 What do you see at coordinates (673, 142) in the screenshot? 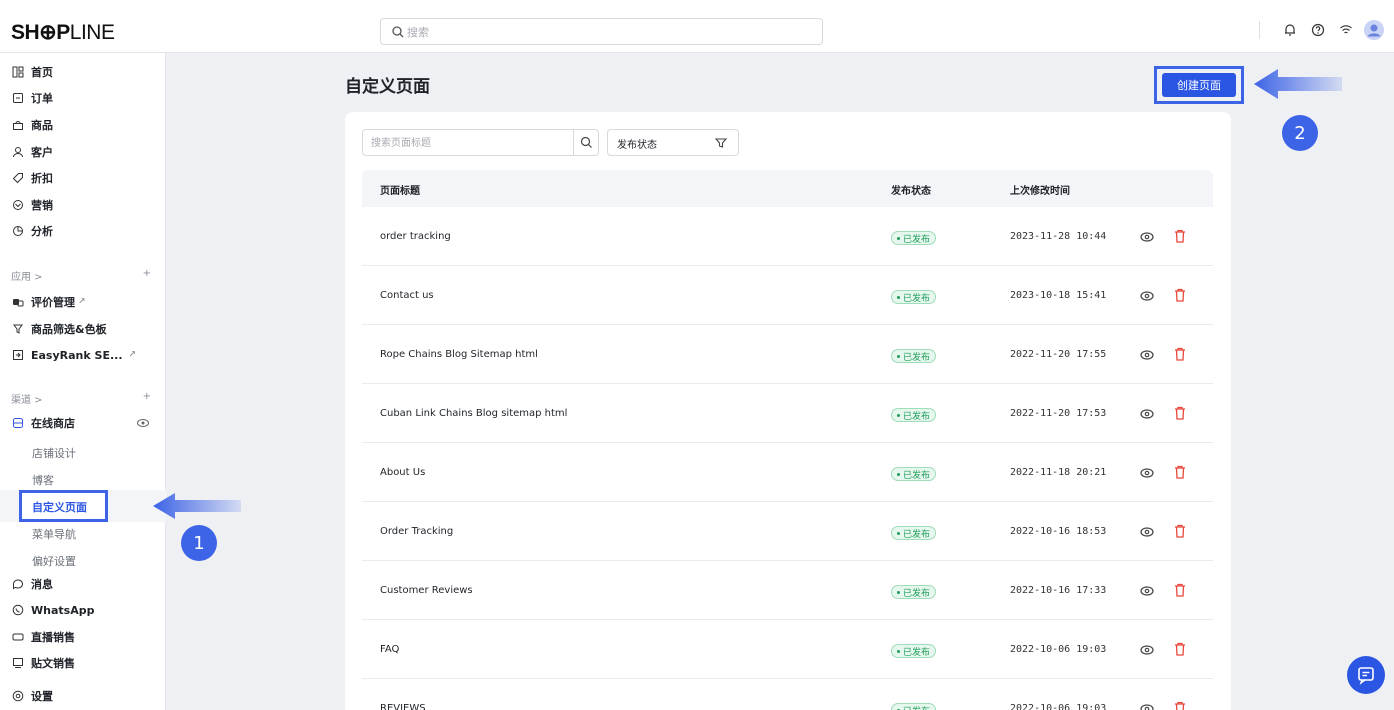
I see `status-filter: 发布状态` at bounding box center [673, 142].